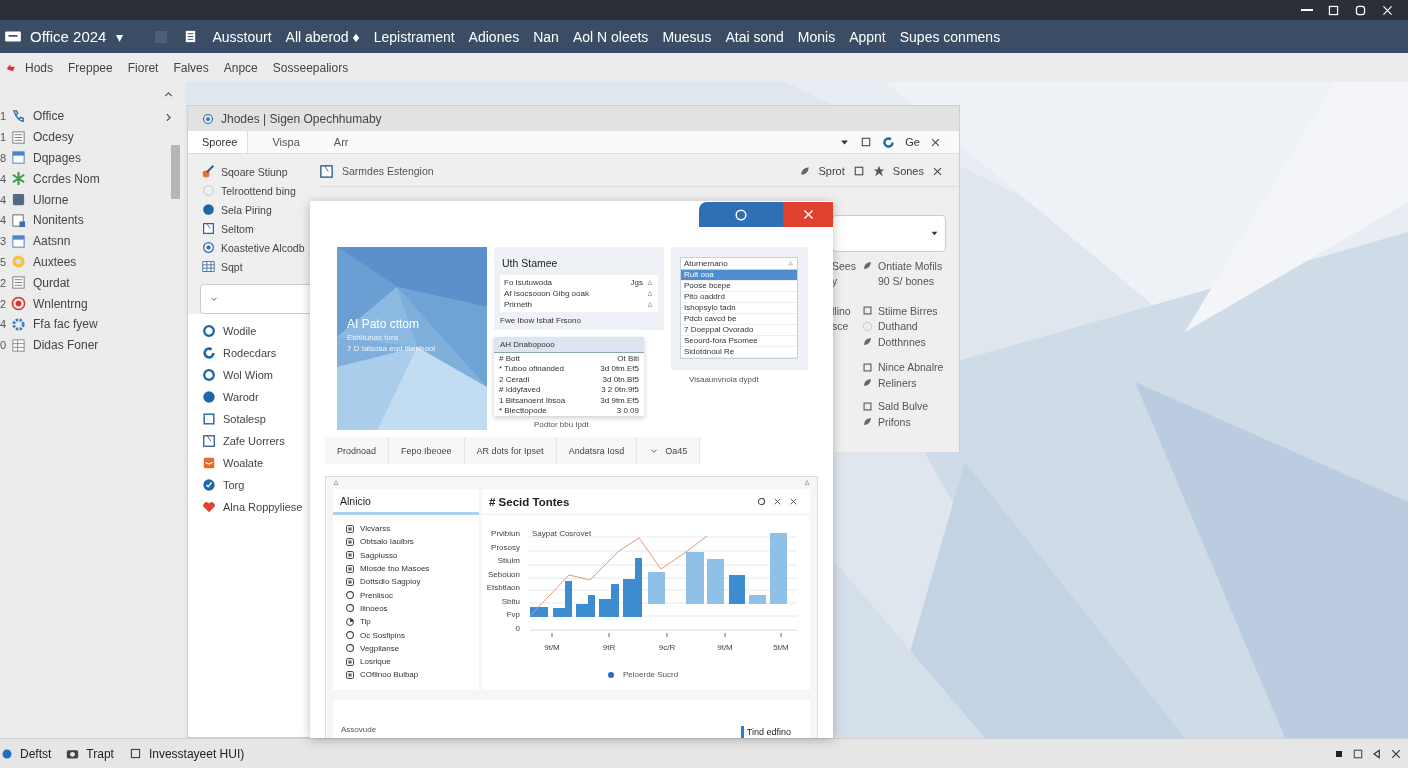  What do you see at coordinates (1377, 753) in the screenshot?
I see `back-icon` at bounding box center [1377, 753].